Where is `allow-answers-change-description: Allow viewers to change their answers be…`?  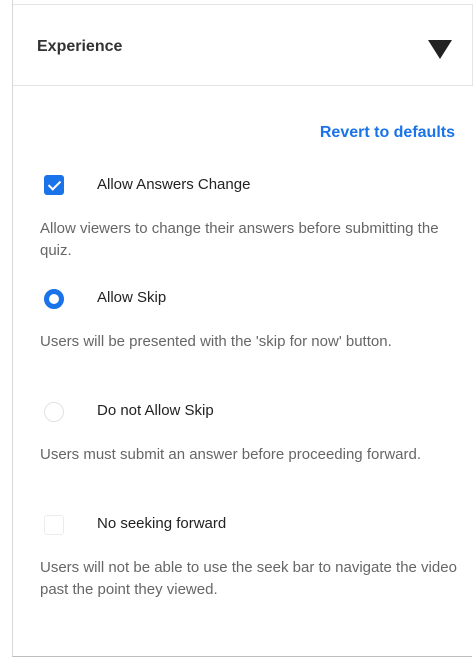
allow-answers-change-description: Allow viewers to change their answers be… is located at coordinates (239, 239).